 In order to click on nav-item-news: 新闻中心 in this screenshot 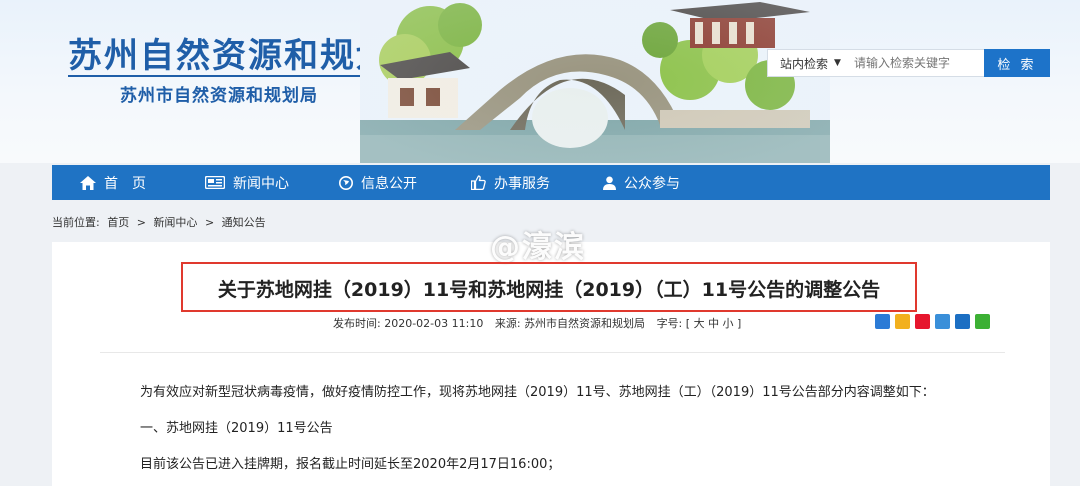, I will do `click(247, 182)`.